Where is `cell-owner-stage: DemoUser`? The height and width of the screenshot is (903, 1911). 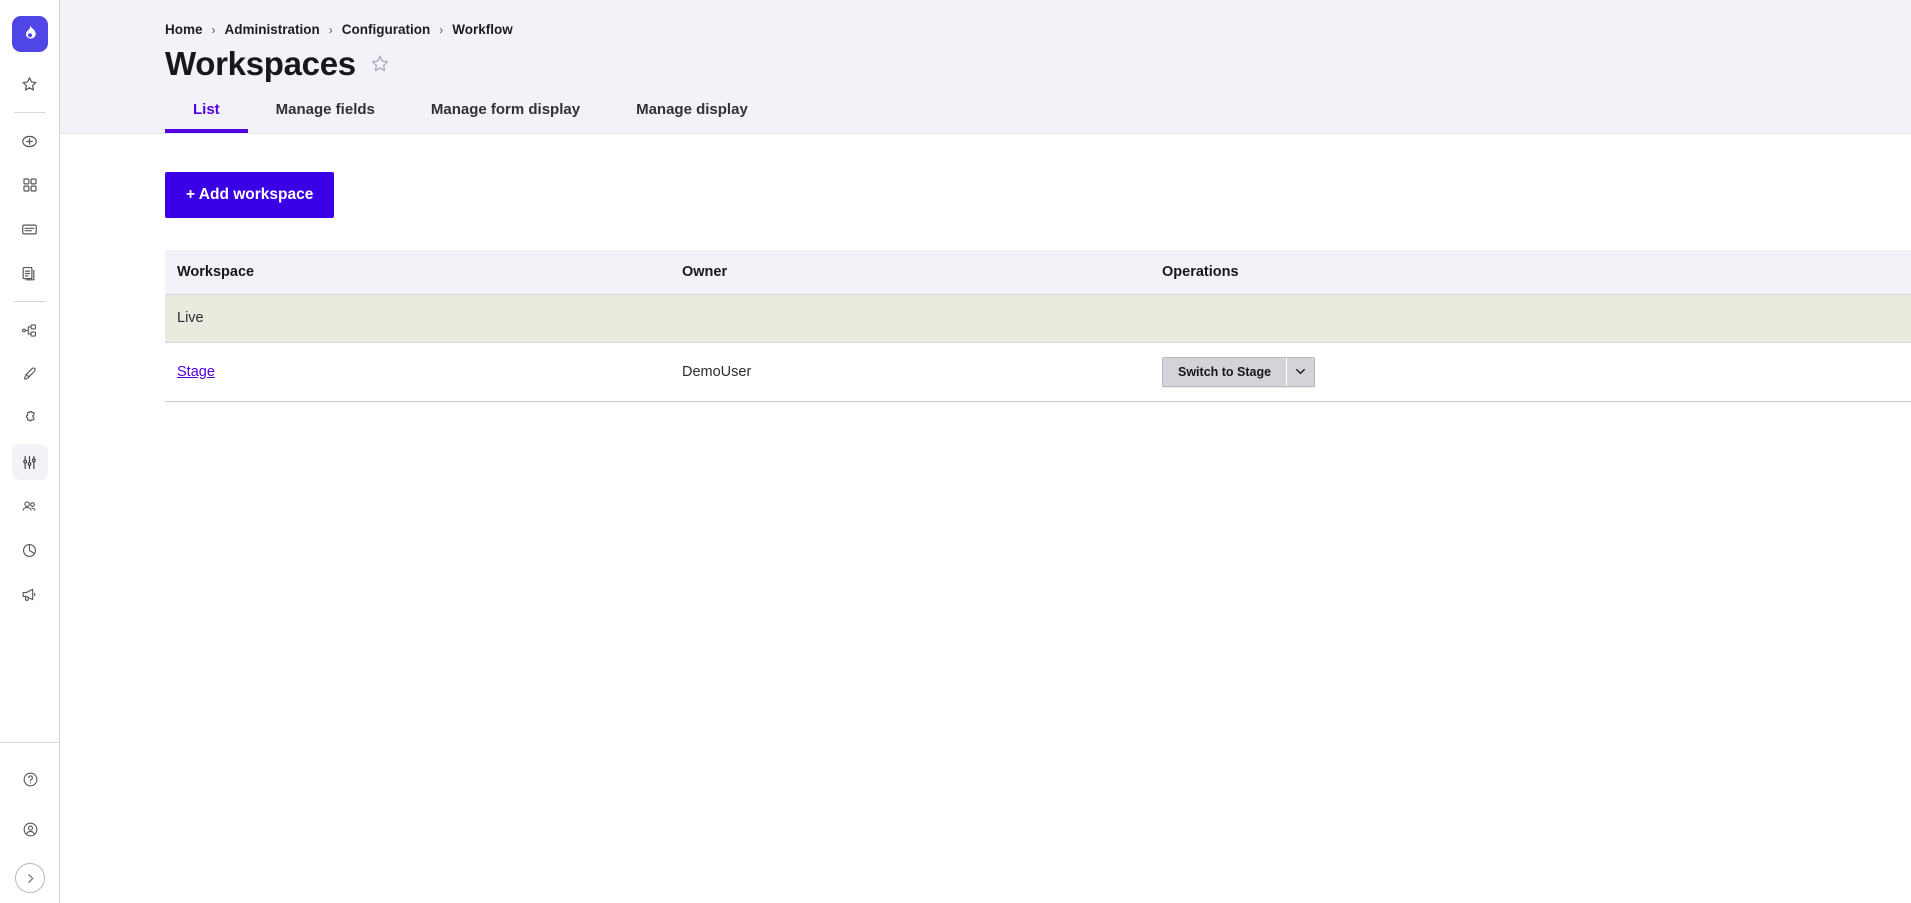
cell-owner-stage: DemoUser is located at coordinates (910, 372).